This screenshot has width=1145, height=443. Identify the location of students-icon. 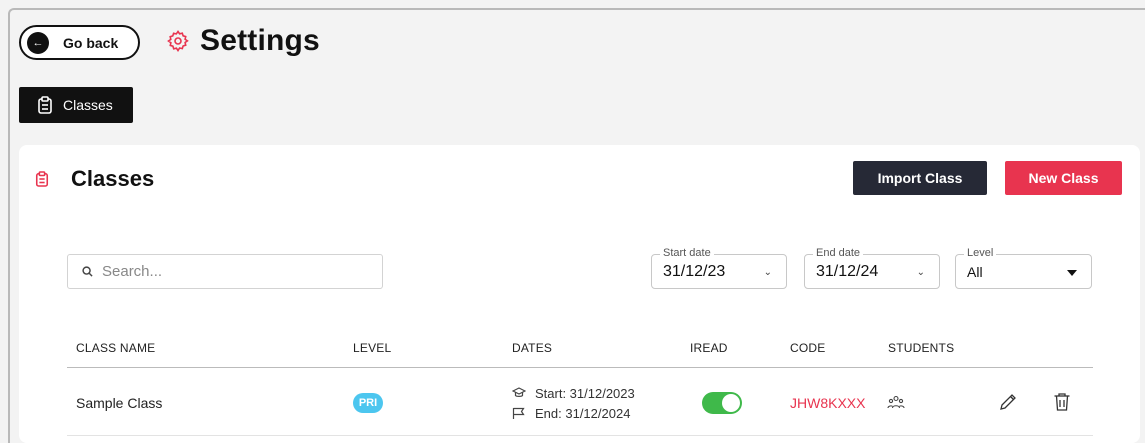
(896, 402).